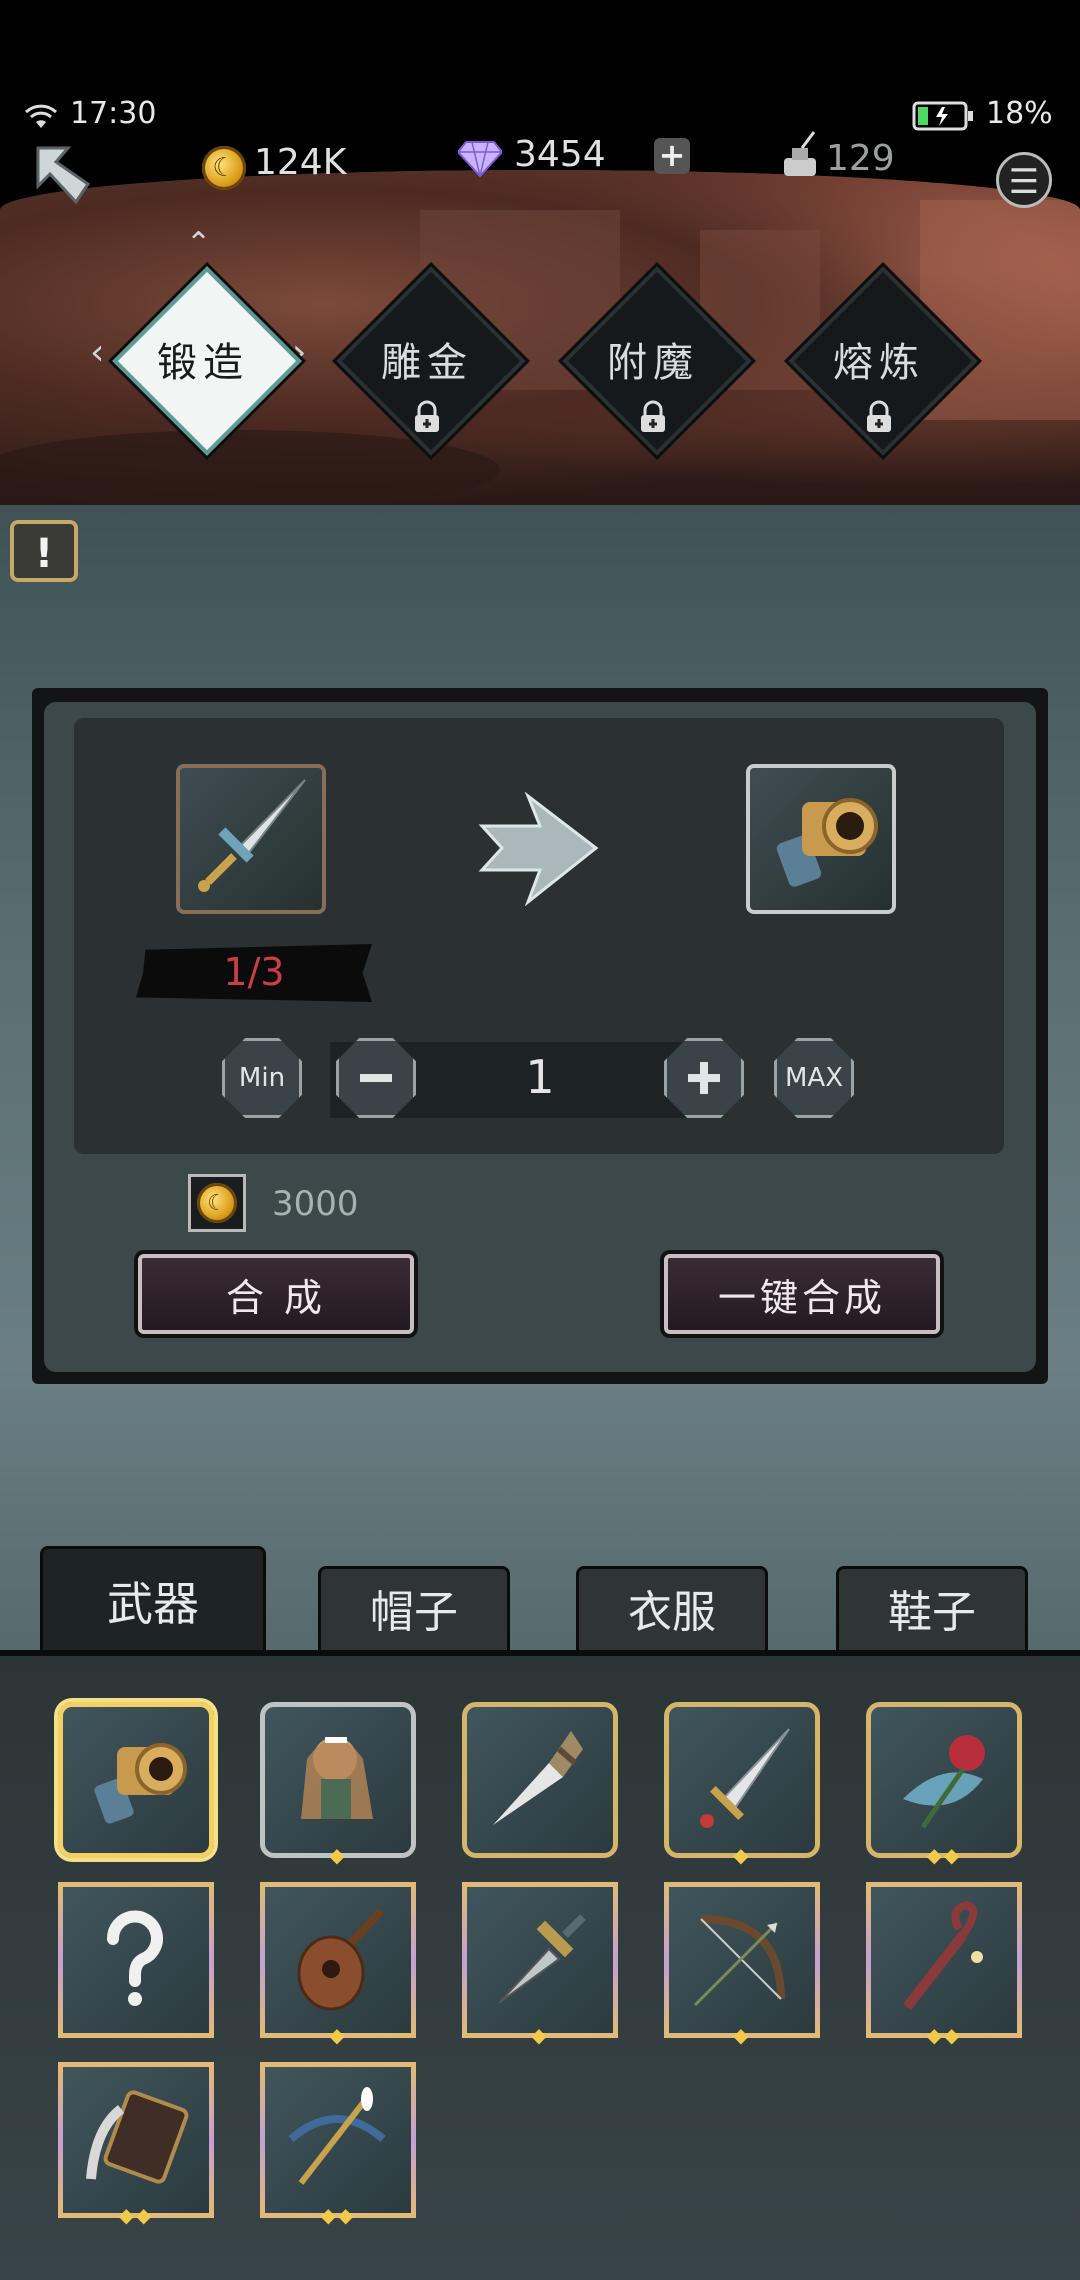 The width and height of the screenshot is (1080, 2280). I want to click on forge-tab-engraving: 雕金, so click(431, 361).